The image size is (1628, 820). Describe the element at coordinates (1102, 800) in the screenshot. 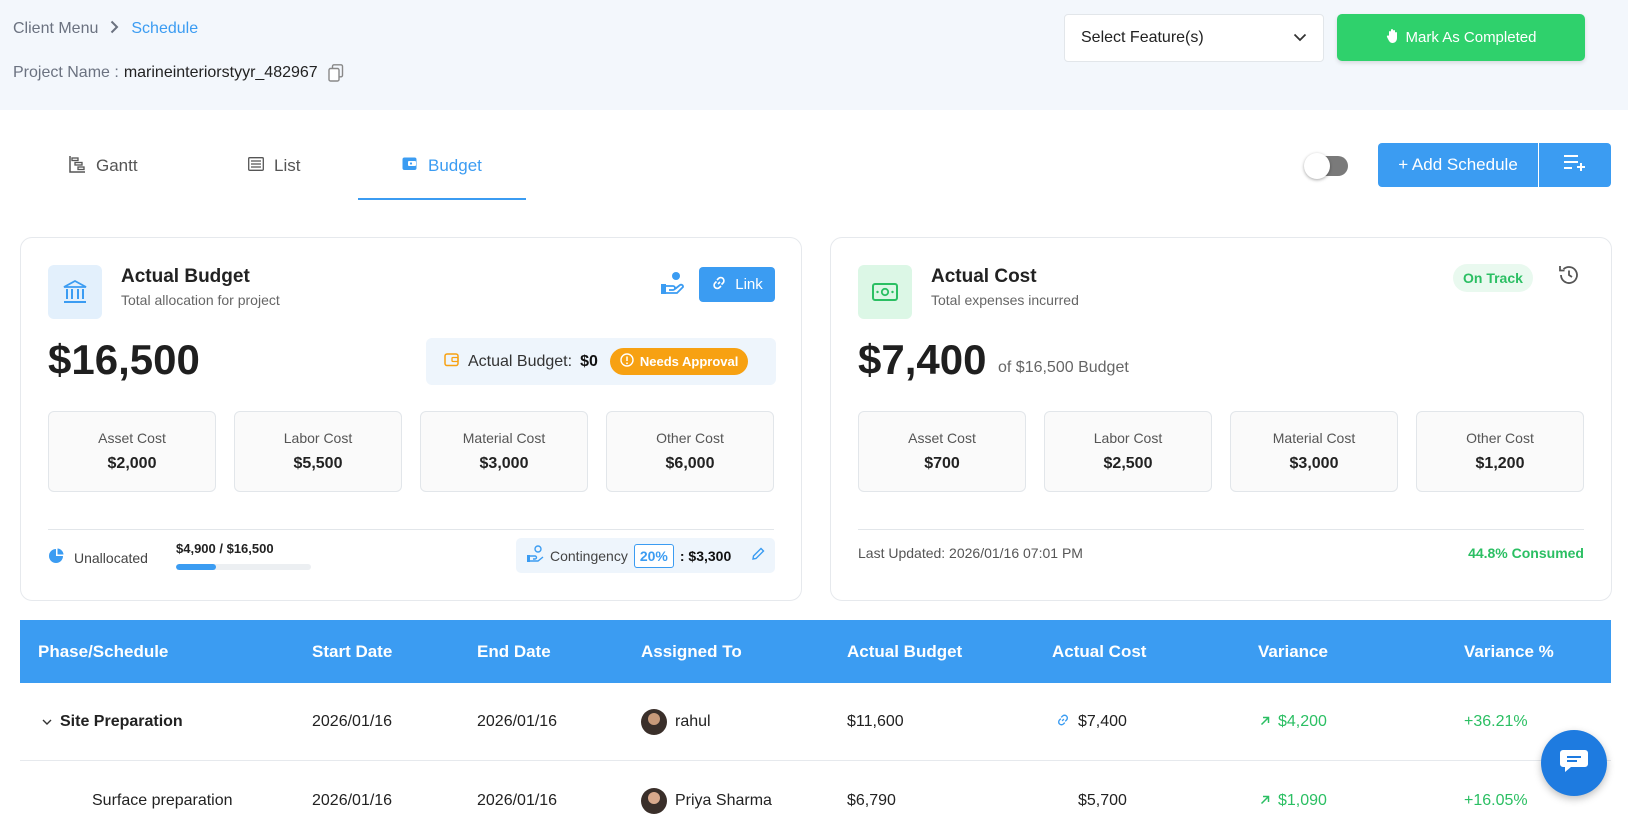

I see `cost-value: $5,700` at that location.